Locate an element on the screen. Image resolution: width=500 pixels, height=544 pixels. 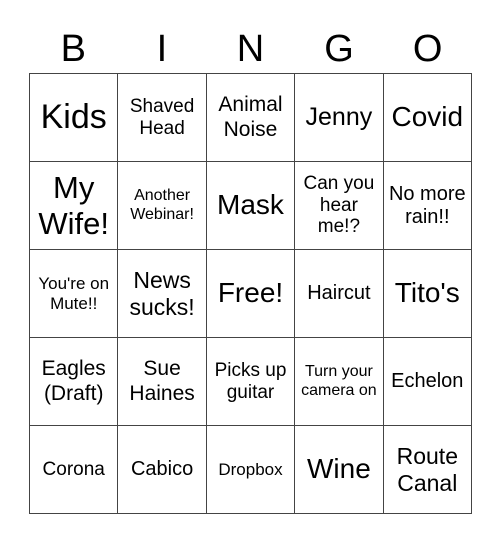
bingo-cell: Kids is located at coordinates (74, 118).